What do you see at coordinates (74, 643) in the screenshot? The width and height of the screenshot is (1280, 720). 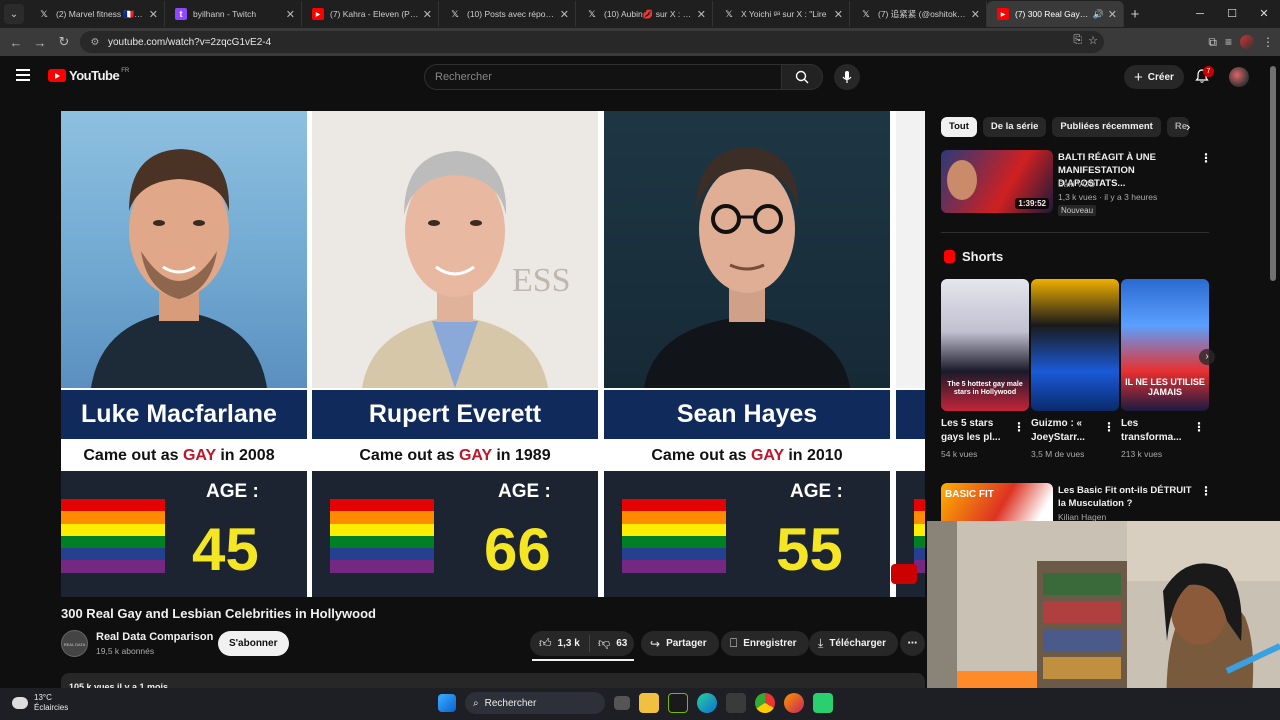 I see `channel-avatar: REAL DATA COMPARISON` at bounding box center [74, 643].